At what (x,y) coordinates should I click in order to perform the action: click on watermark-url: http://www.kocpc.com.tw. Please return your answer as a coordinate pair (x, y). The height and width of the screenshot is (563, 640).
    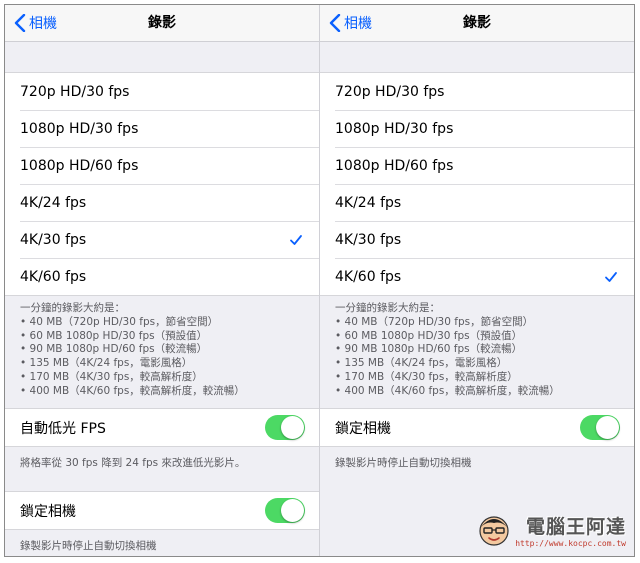
    Looking at the image, I should click on (570, 543).